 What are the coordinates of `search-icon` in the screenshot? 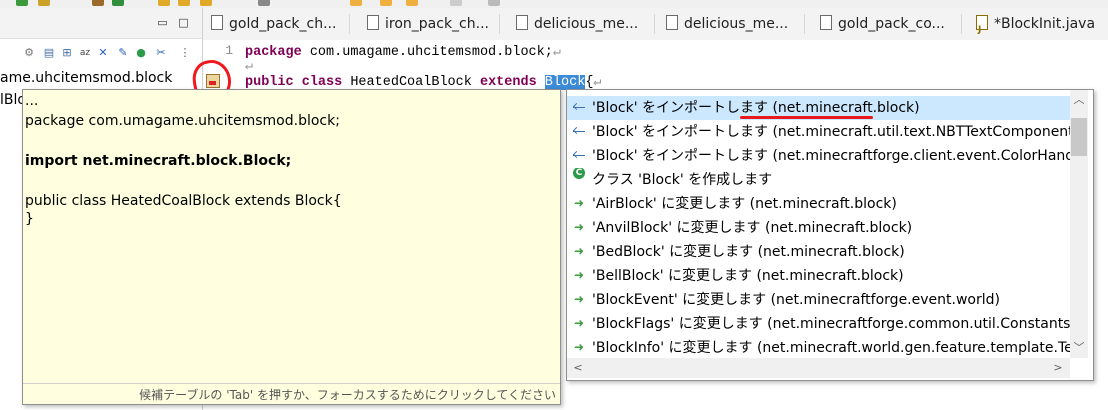 It's located at (264, 3).